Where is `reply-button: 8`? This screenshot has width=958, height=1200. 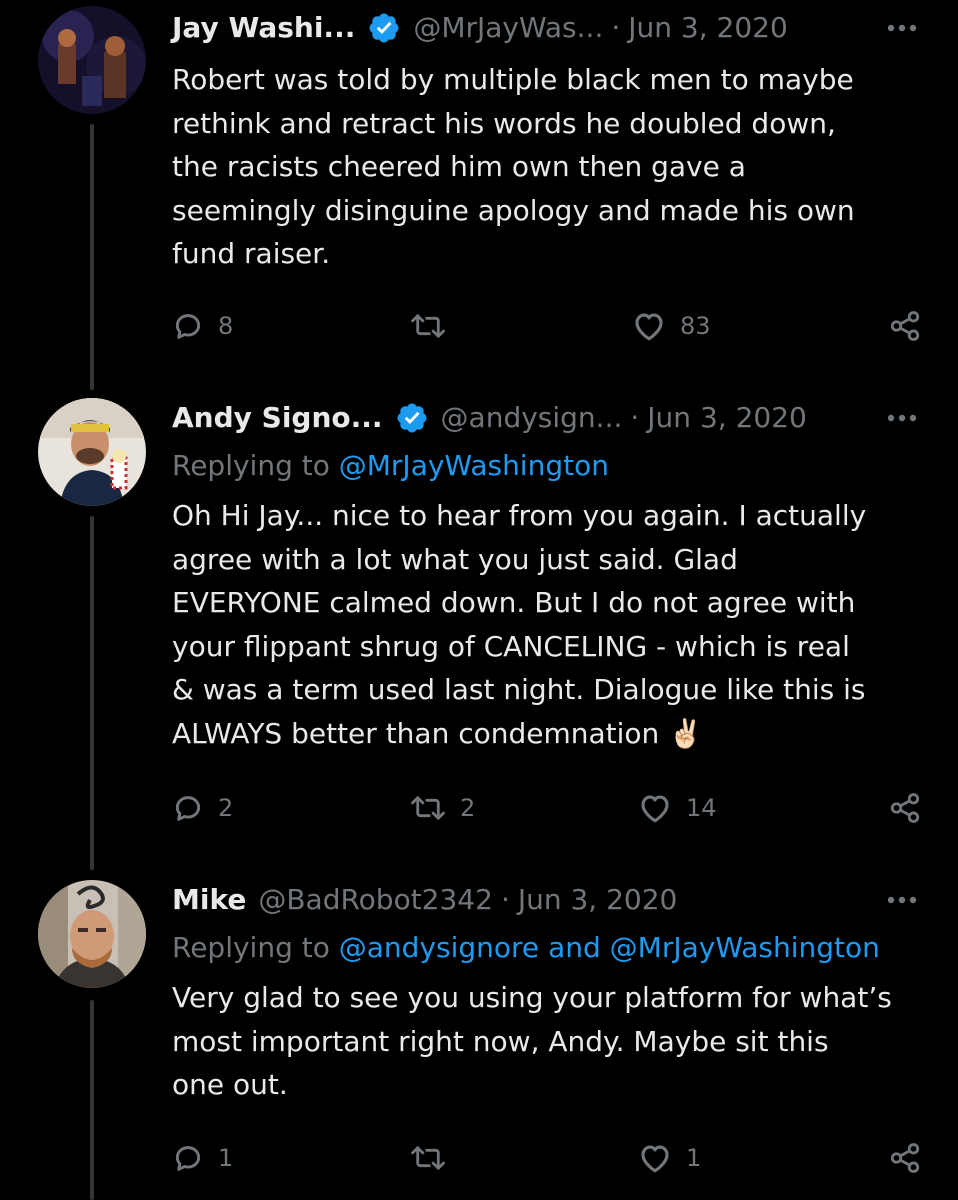 reply-button: 8 is located at coordinates (202, 326).